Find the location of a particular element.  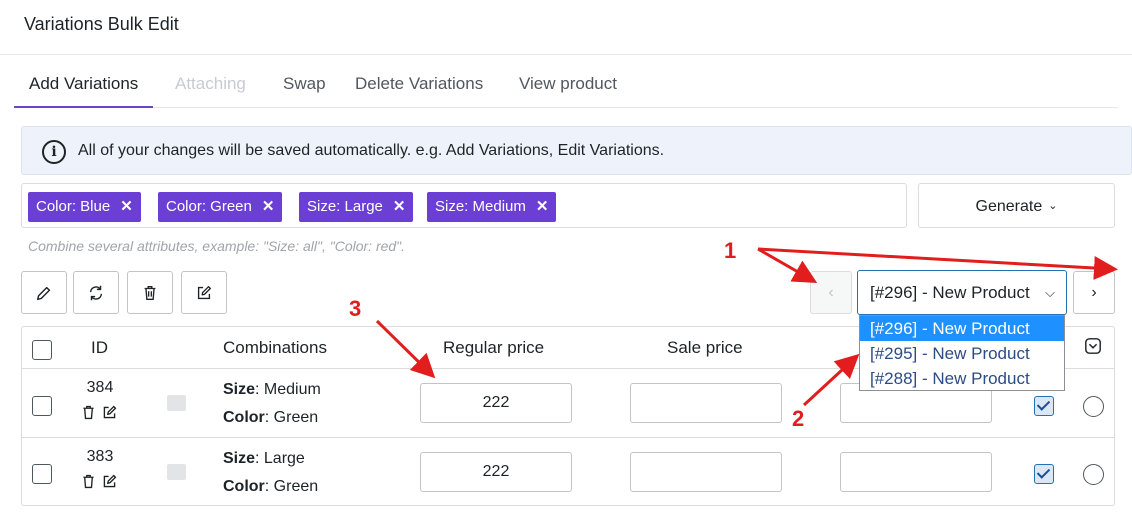

generate-button: Generate ⌄ is located at coordinates (1016, 205).